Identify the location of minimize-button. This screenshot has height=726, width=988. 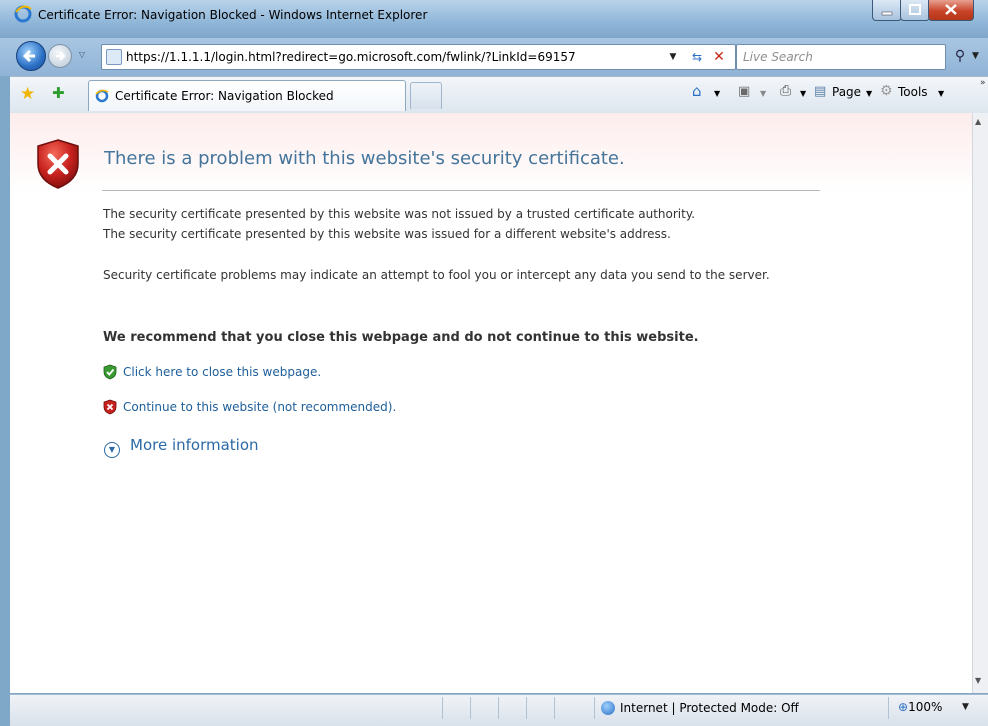
(887, 10).